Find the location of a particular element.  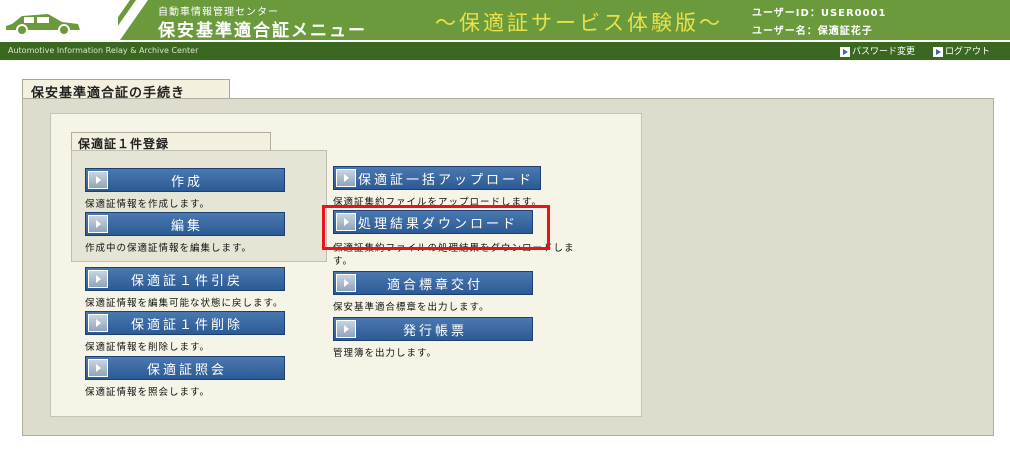

password-change-label: パスワード変更 is located at coordinates (884, 52).